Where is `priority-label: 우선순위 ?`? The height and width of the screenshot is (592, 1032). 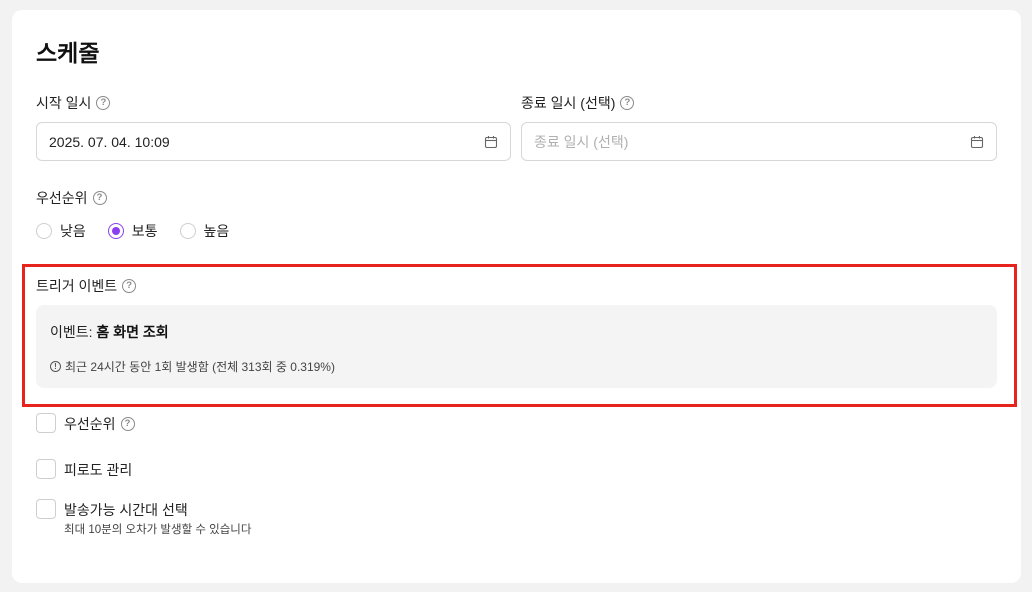 priority-label: 우선순위 ? is located at coordinates (71, 198).